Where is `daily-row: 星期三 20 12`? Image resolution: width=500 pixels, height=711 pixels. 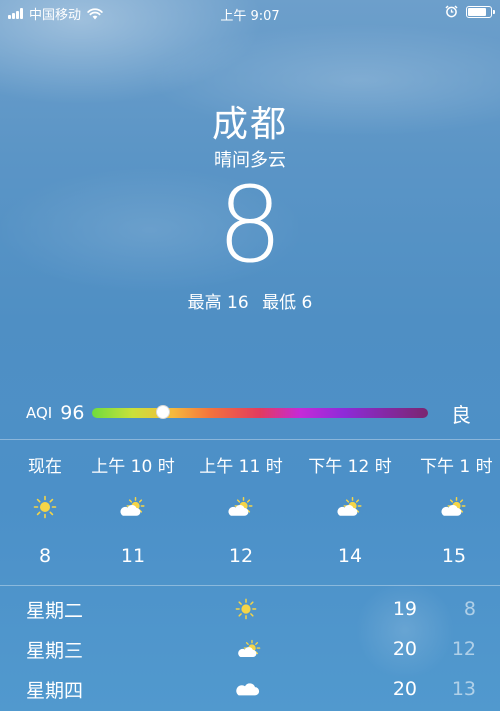 daily-row: 星期三 20 12 is located at coordinates (250, 649).